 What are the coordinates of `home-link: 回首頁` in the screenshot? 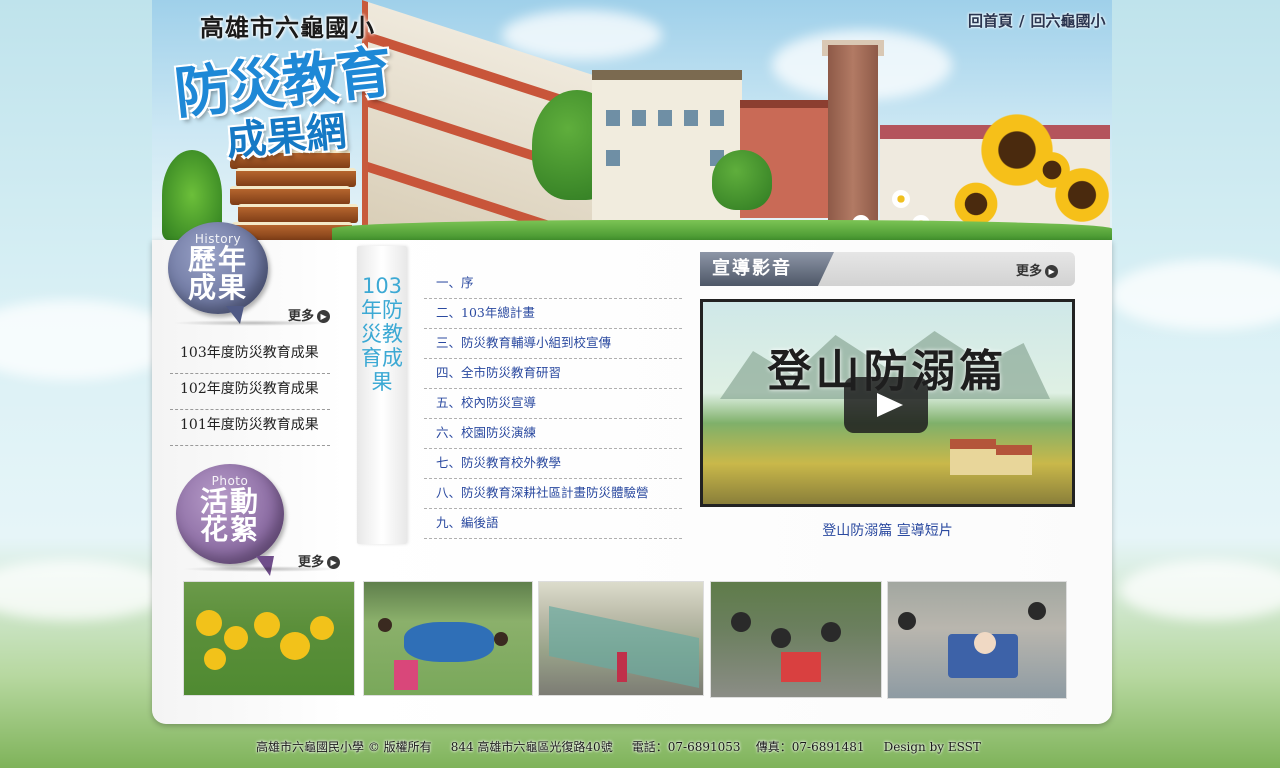 It's located at (990, 21).